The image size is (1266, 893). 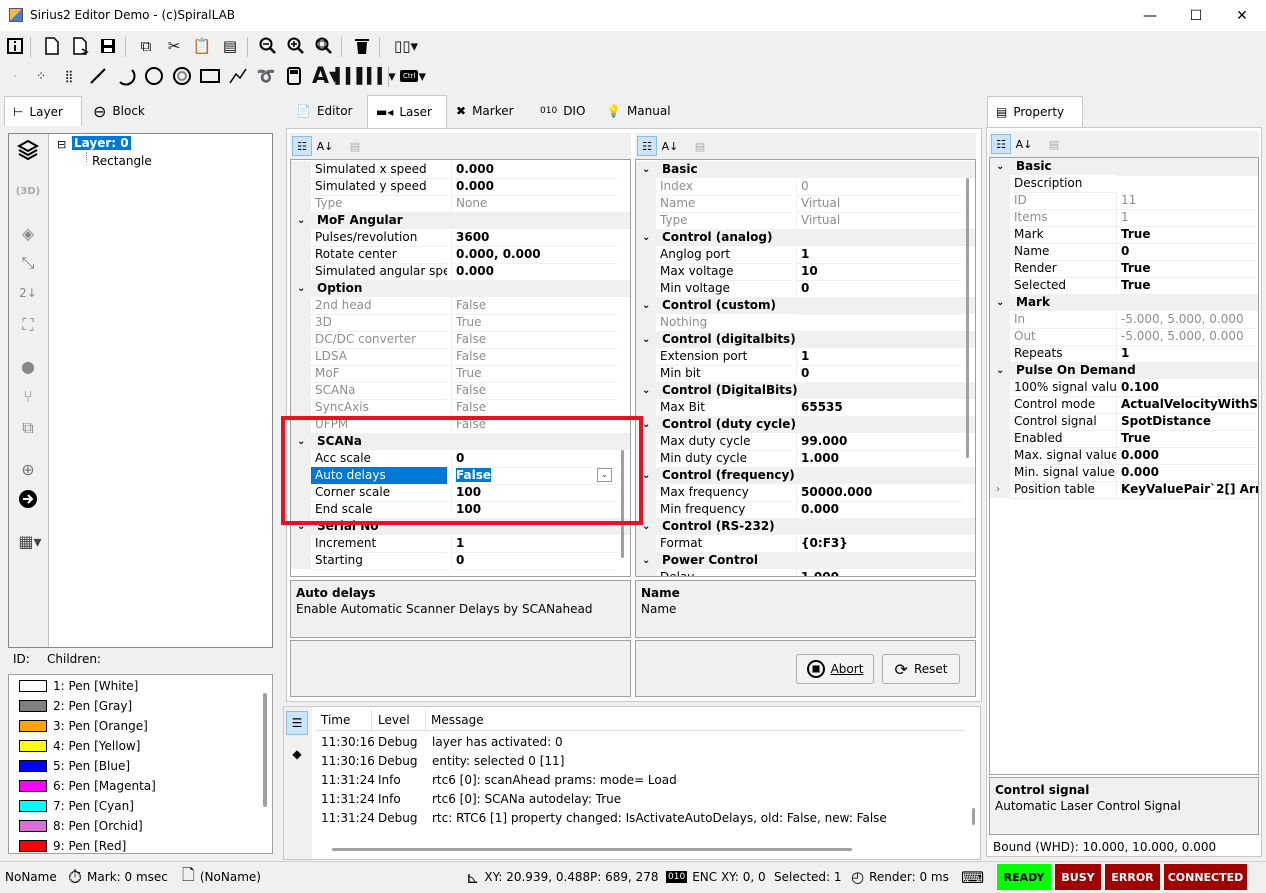 What do you see at coordinates (1001, 144) in the screenshot?
I see `prop-categorized-icon: ☷` at bounding box center [1001, 144].